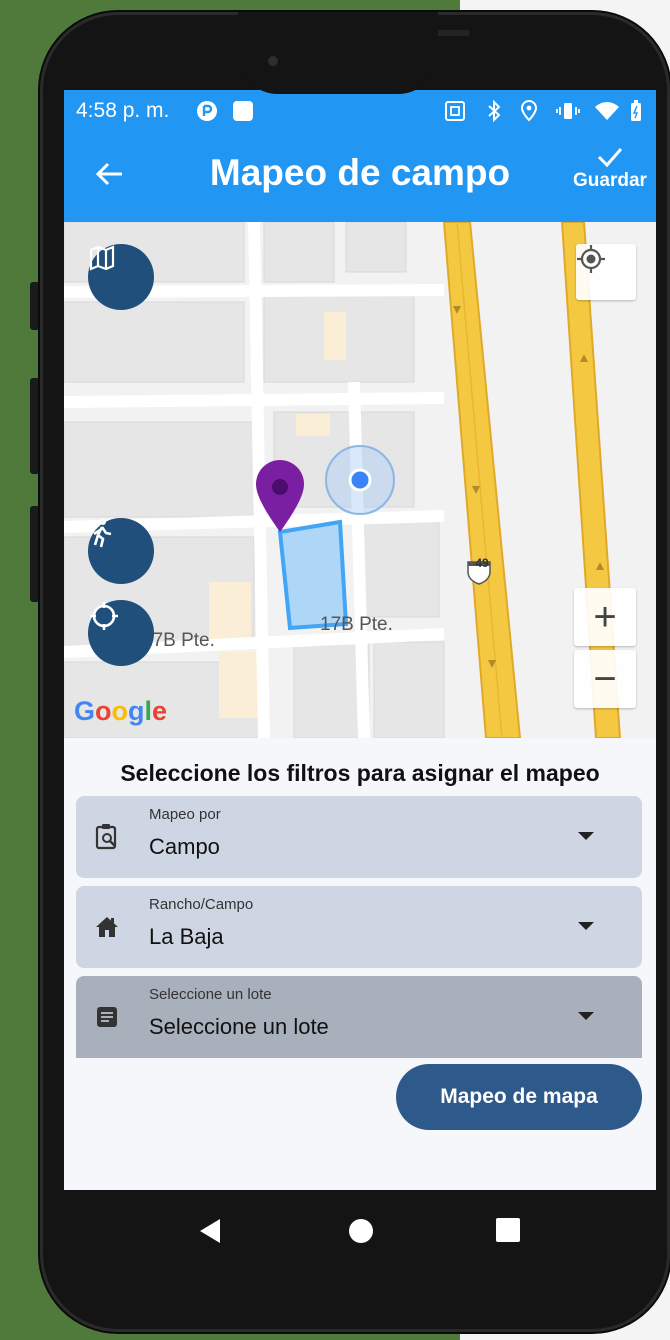  Describe the element at coordinates (607, 111) in the screenshot. I see `wifi-icon` at that location.